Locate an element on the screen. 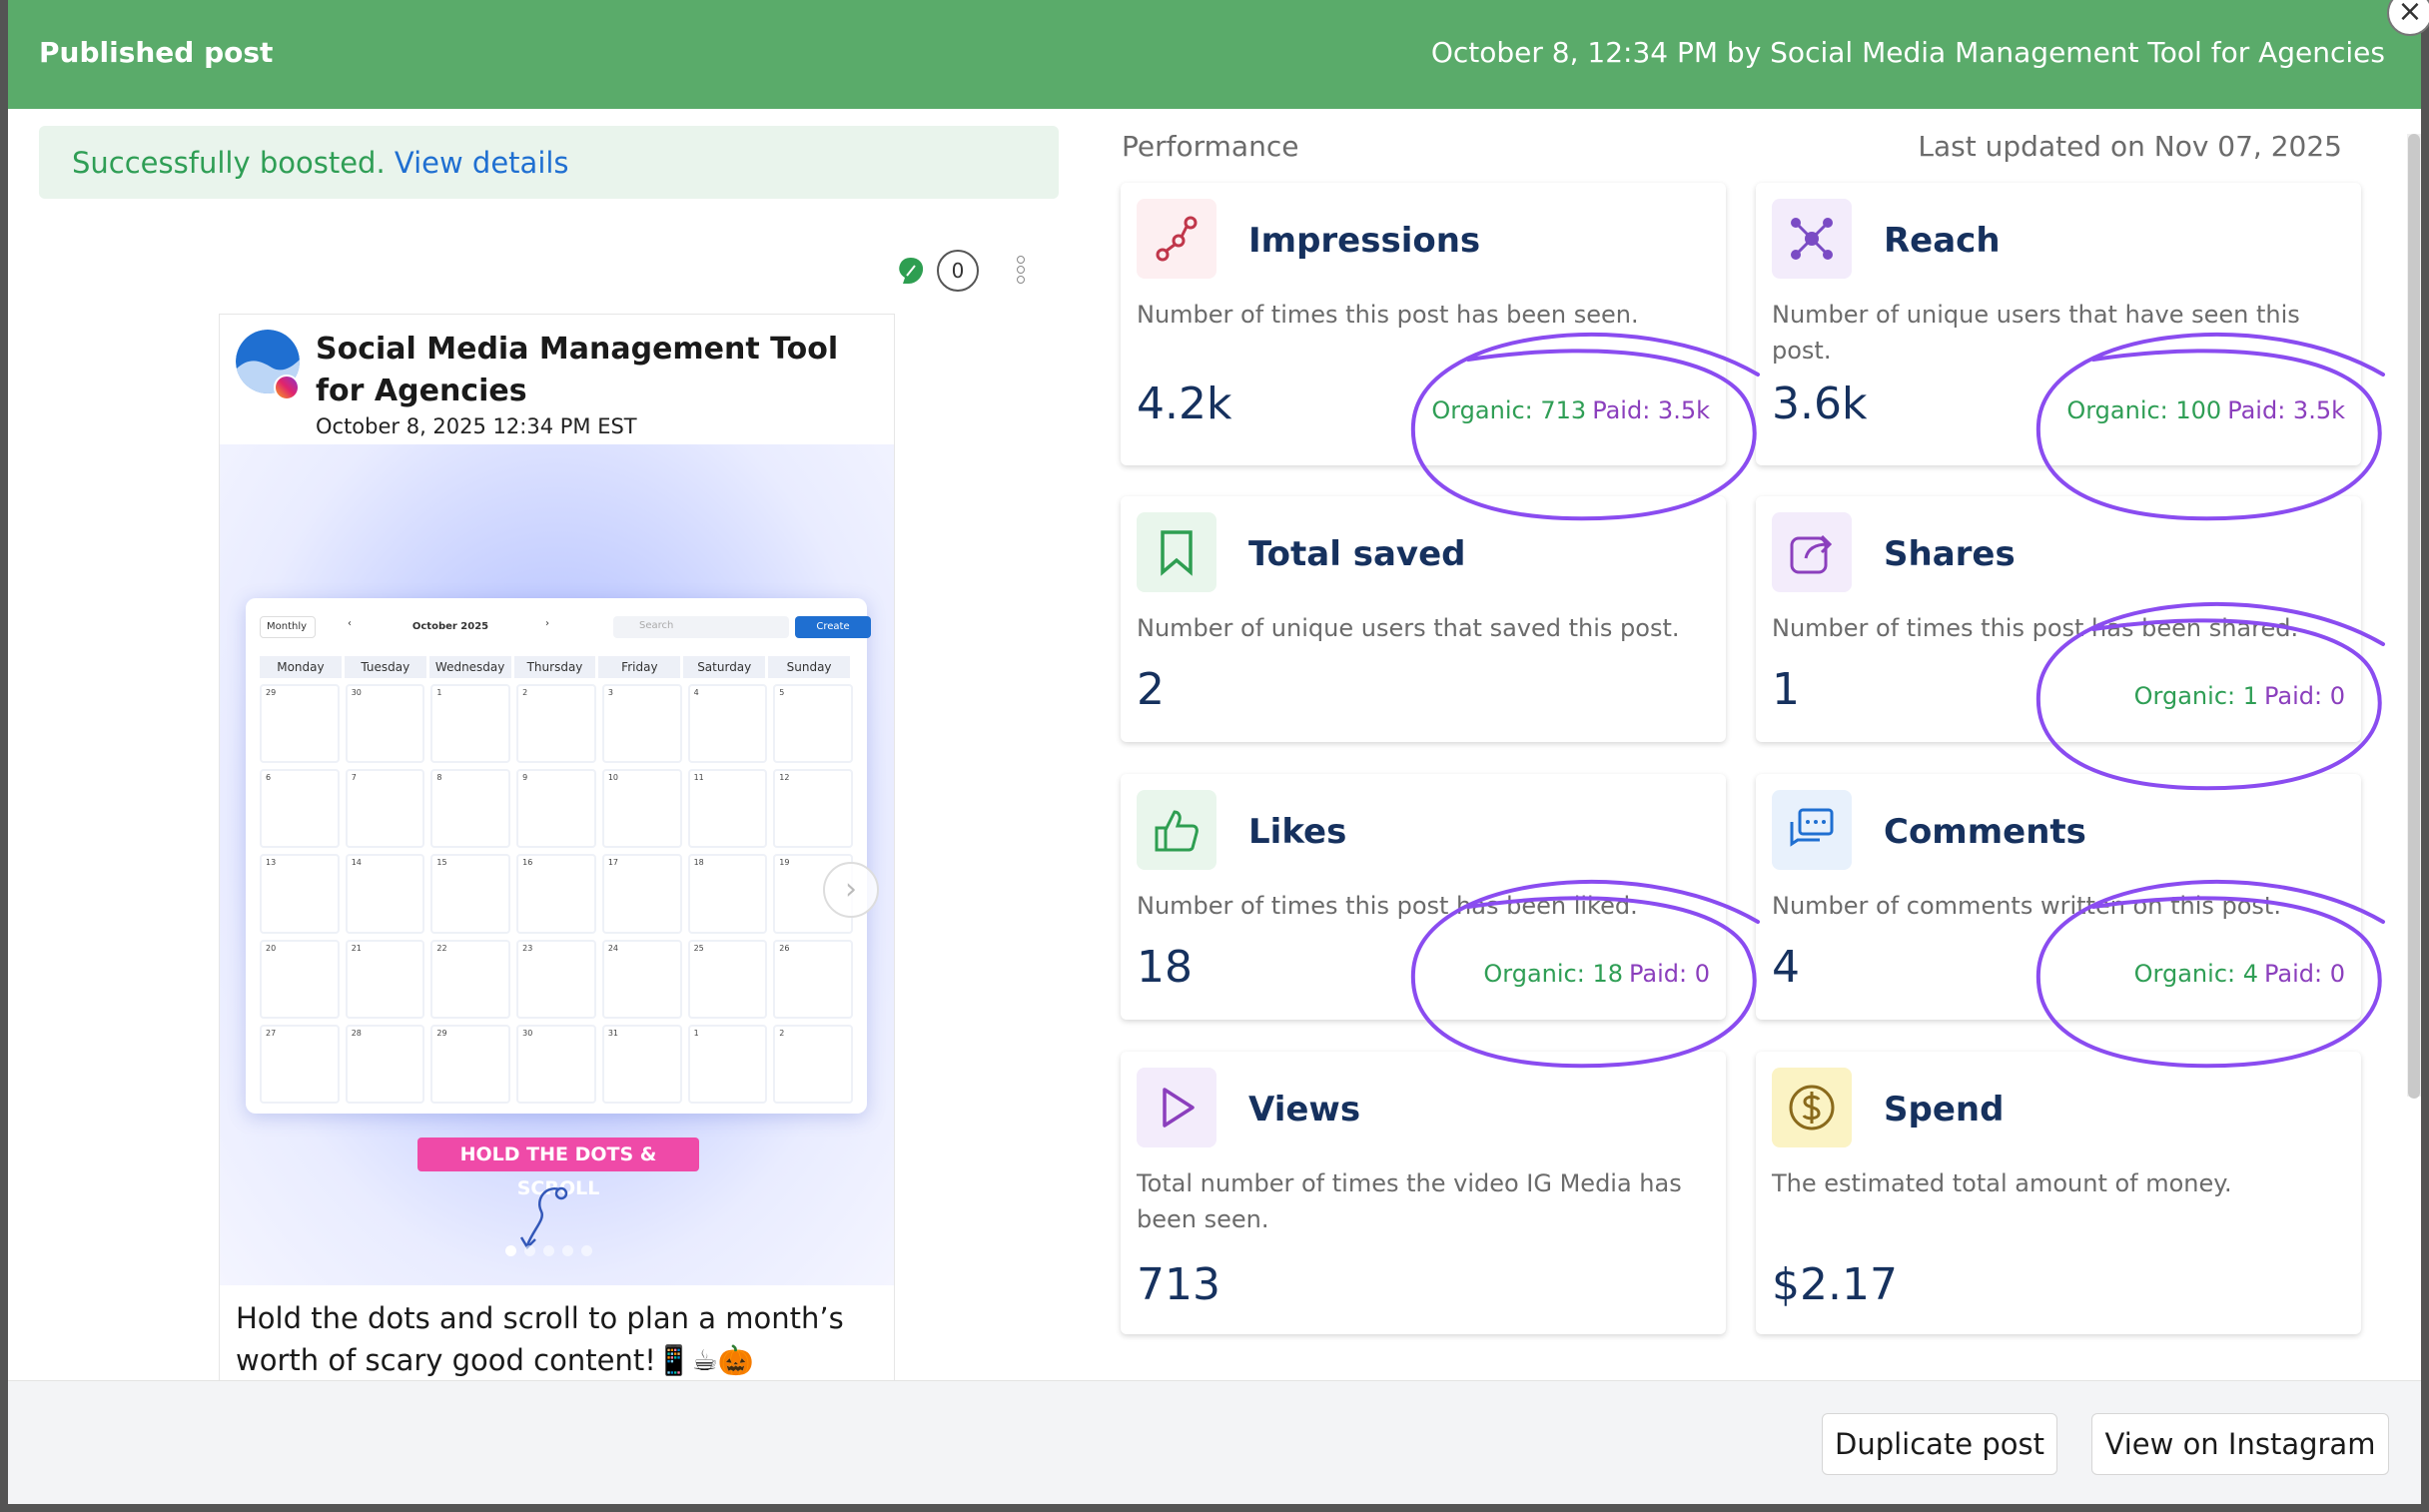 The image size is (2429, 1512). bookmark-icon is located at coordinates (1176, 552).